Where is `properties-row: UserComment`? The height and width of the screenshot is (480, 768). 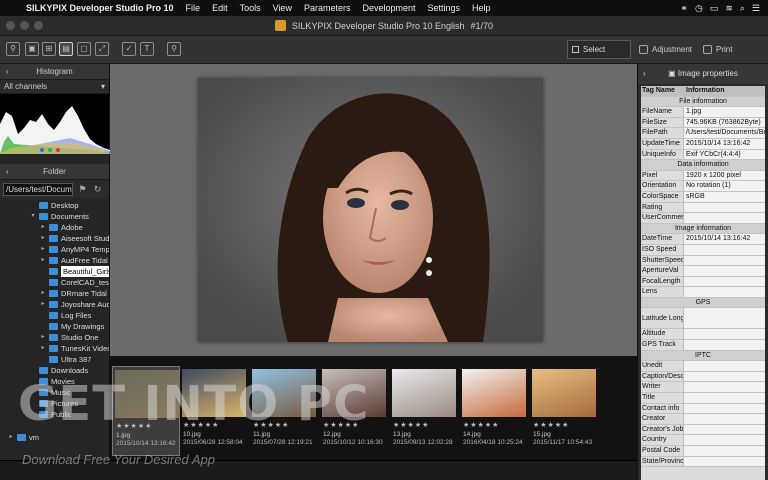 properties-row: UserComment is located at coordinates (703, 218).